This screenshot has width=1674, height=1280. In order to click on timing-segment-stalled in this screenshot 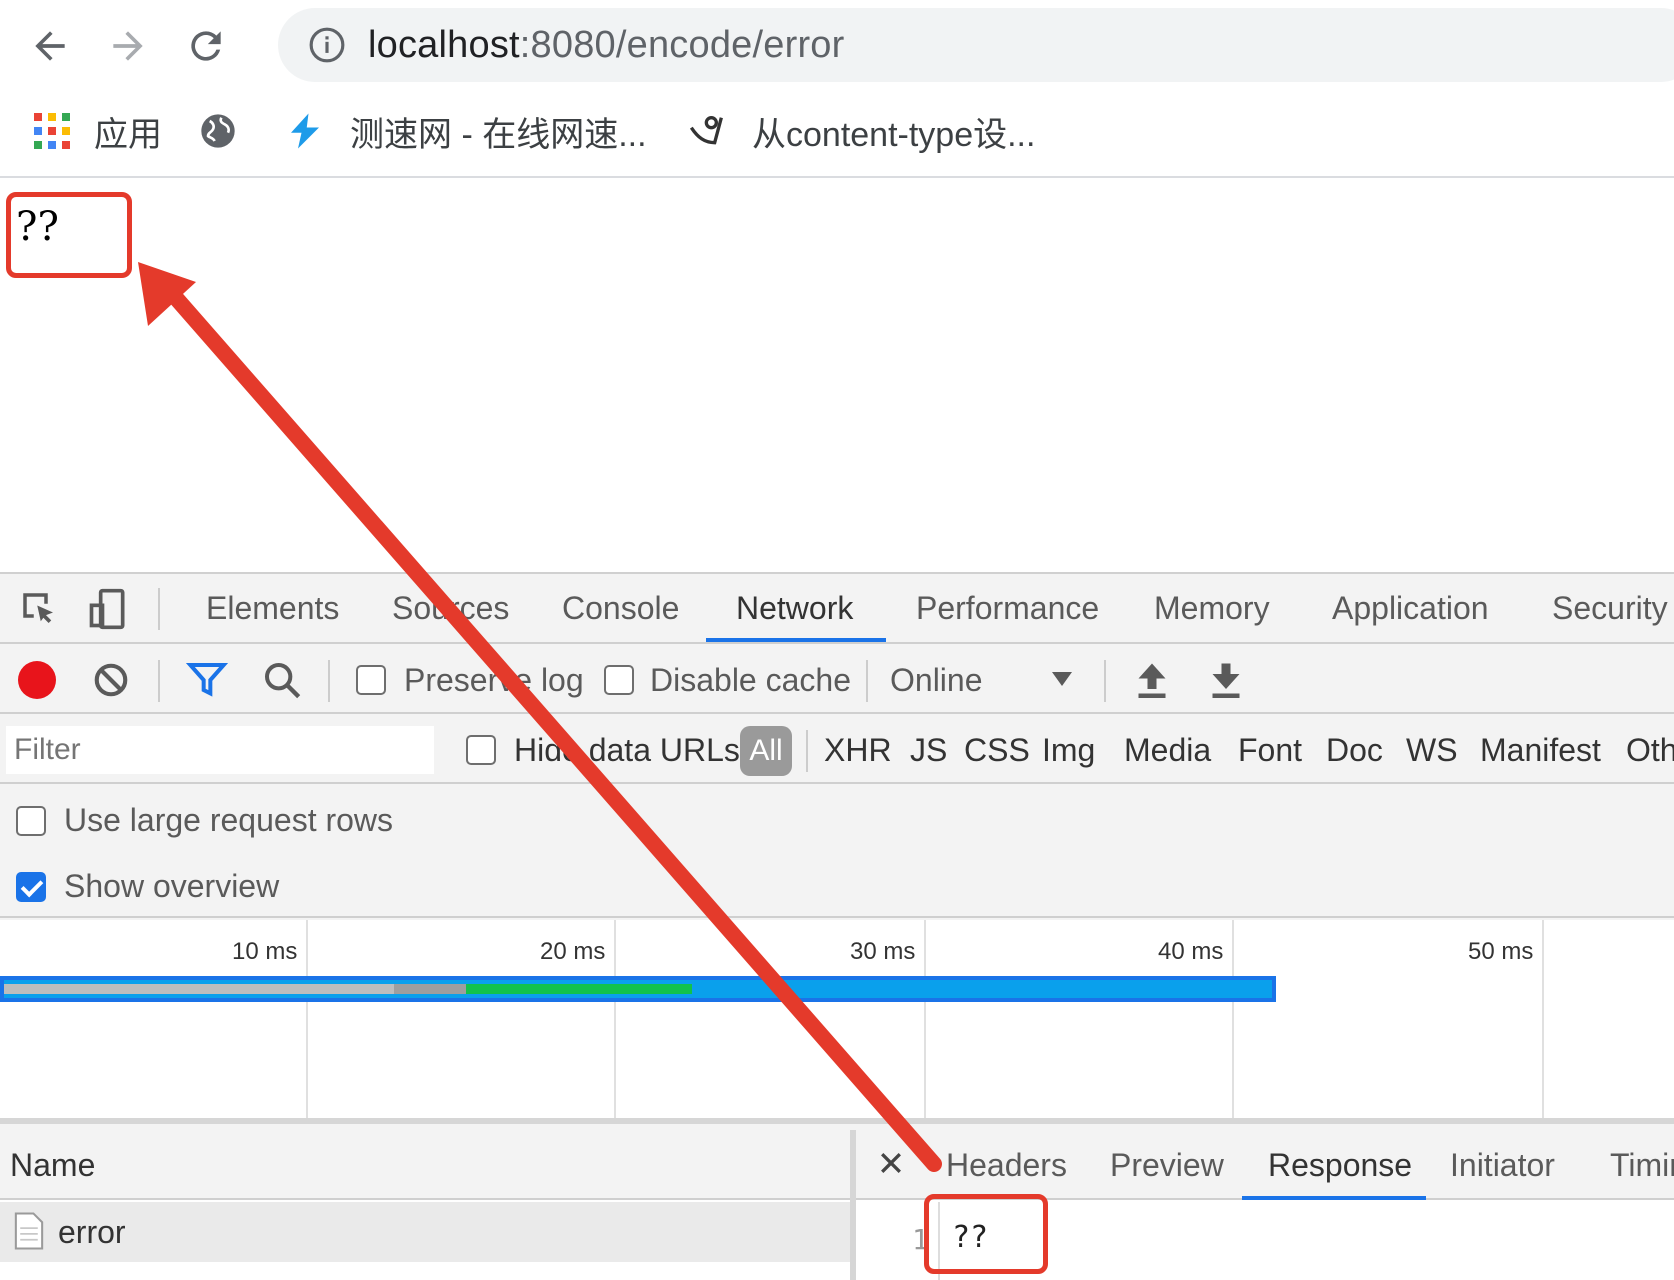, I will do `click(430, 989)`.